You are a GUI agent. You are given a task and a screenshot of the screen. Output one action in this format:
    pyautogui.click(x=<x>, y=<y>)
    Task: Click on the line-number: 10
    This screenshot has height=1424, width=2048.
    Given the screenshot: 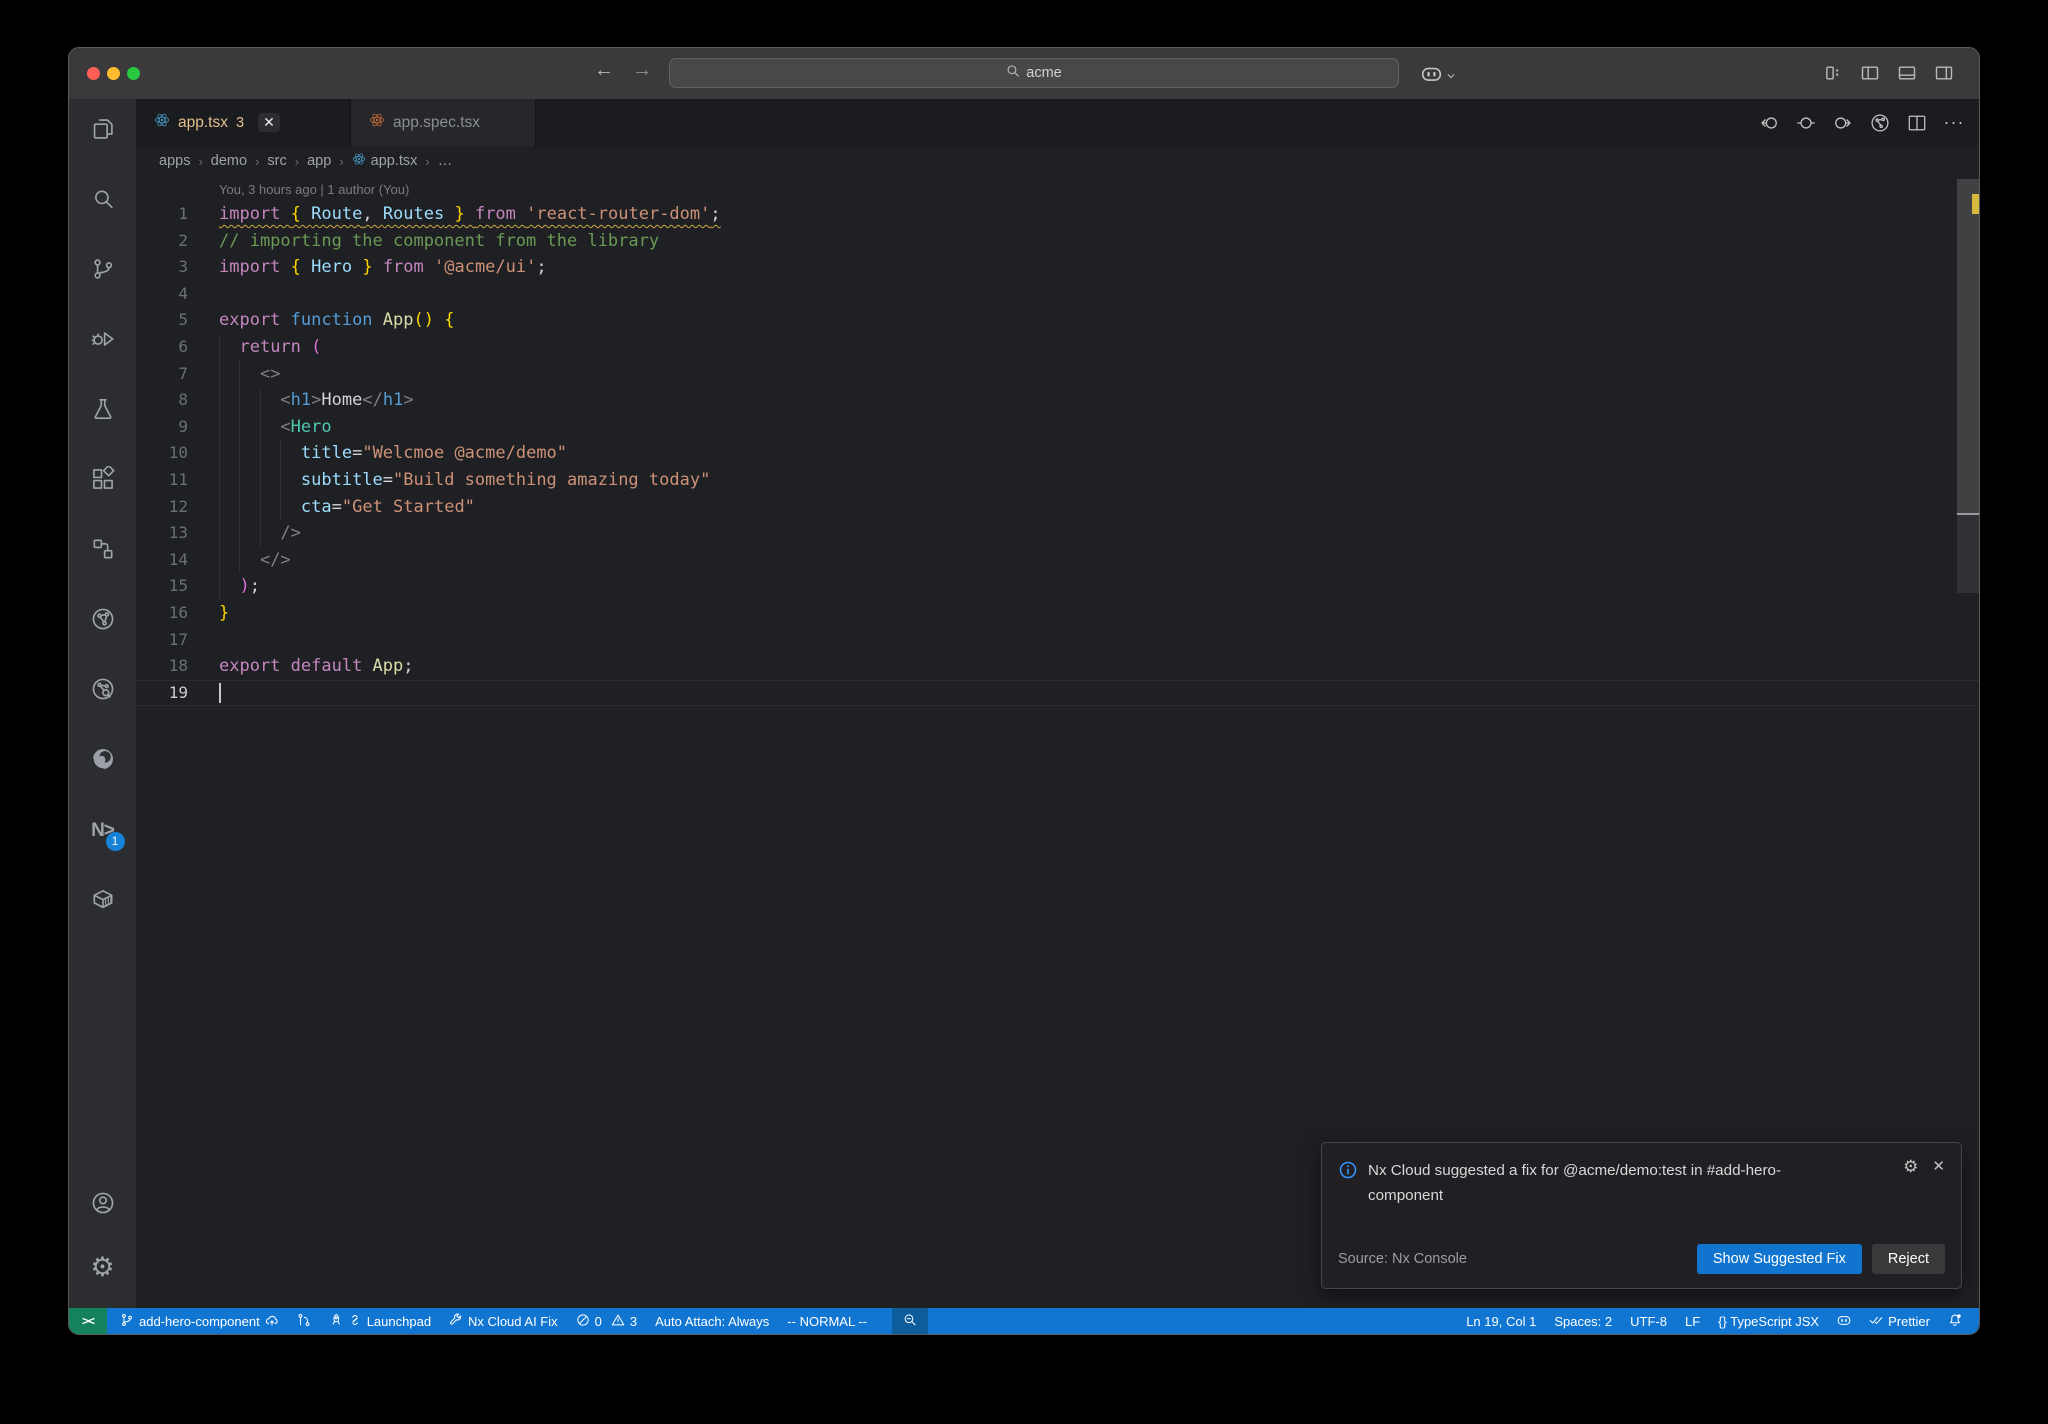 What is the action you would take?
    pyautogui.click(x=178, y=453)
    